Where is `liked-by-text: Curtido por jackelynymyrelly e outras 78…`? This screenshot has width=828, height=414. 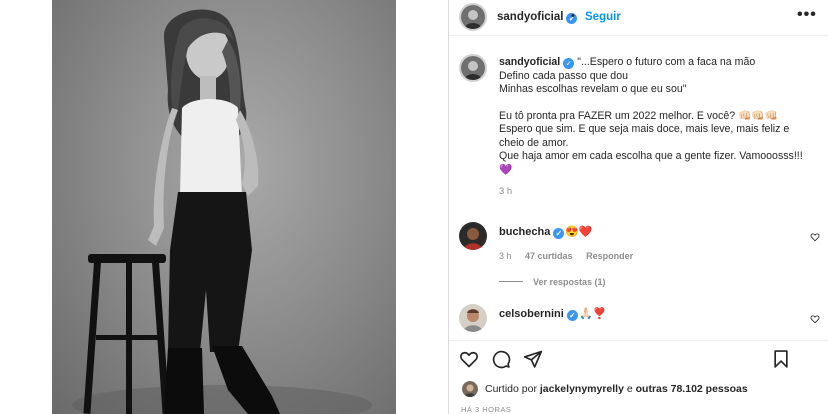 liked-by-text: Curtido por jackelynymyrelly e outras 78… is located at coordinates (616, 389).